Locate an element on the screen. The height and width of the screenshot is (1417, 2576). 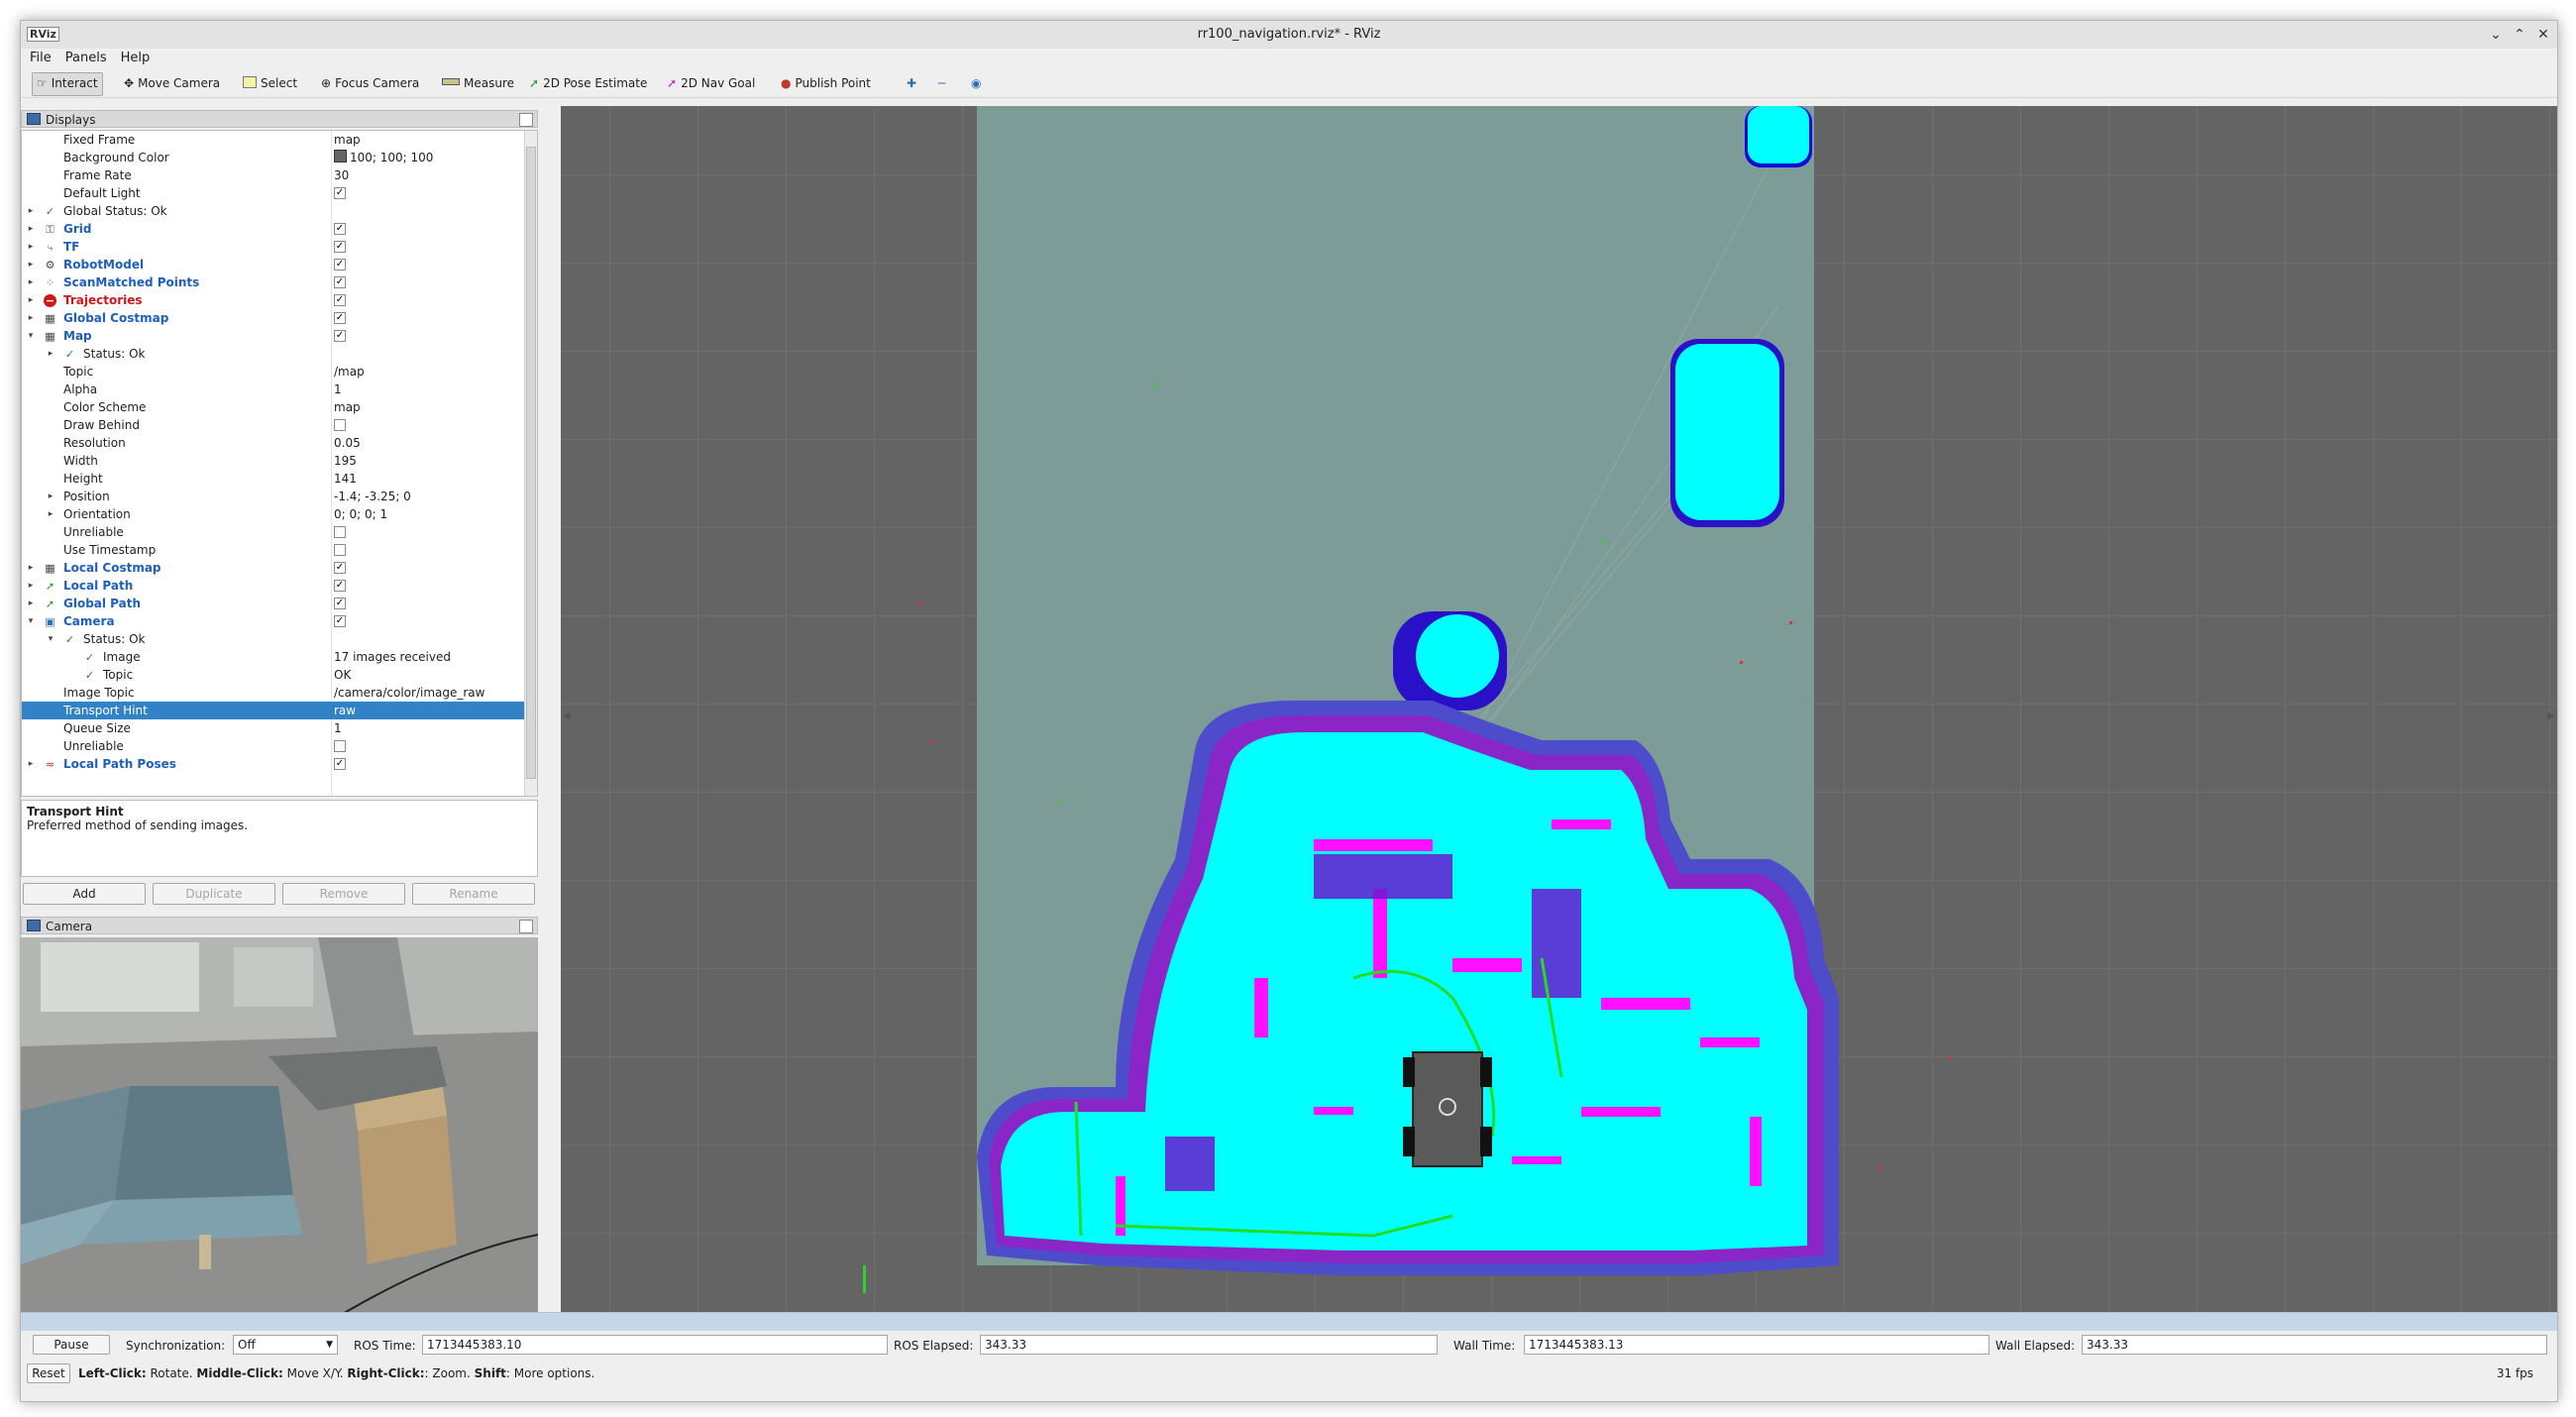
close-icon: ✕ is located at coordinates (2543, 35).